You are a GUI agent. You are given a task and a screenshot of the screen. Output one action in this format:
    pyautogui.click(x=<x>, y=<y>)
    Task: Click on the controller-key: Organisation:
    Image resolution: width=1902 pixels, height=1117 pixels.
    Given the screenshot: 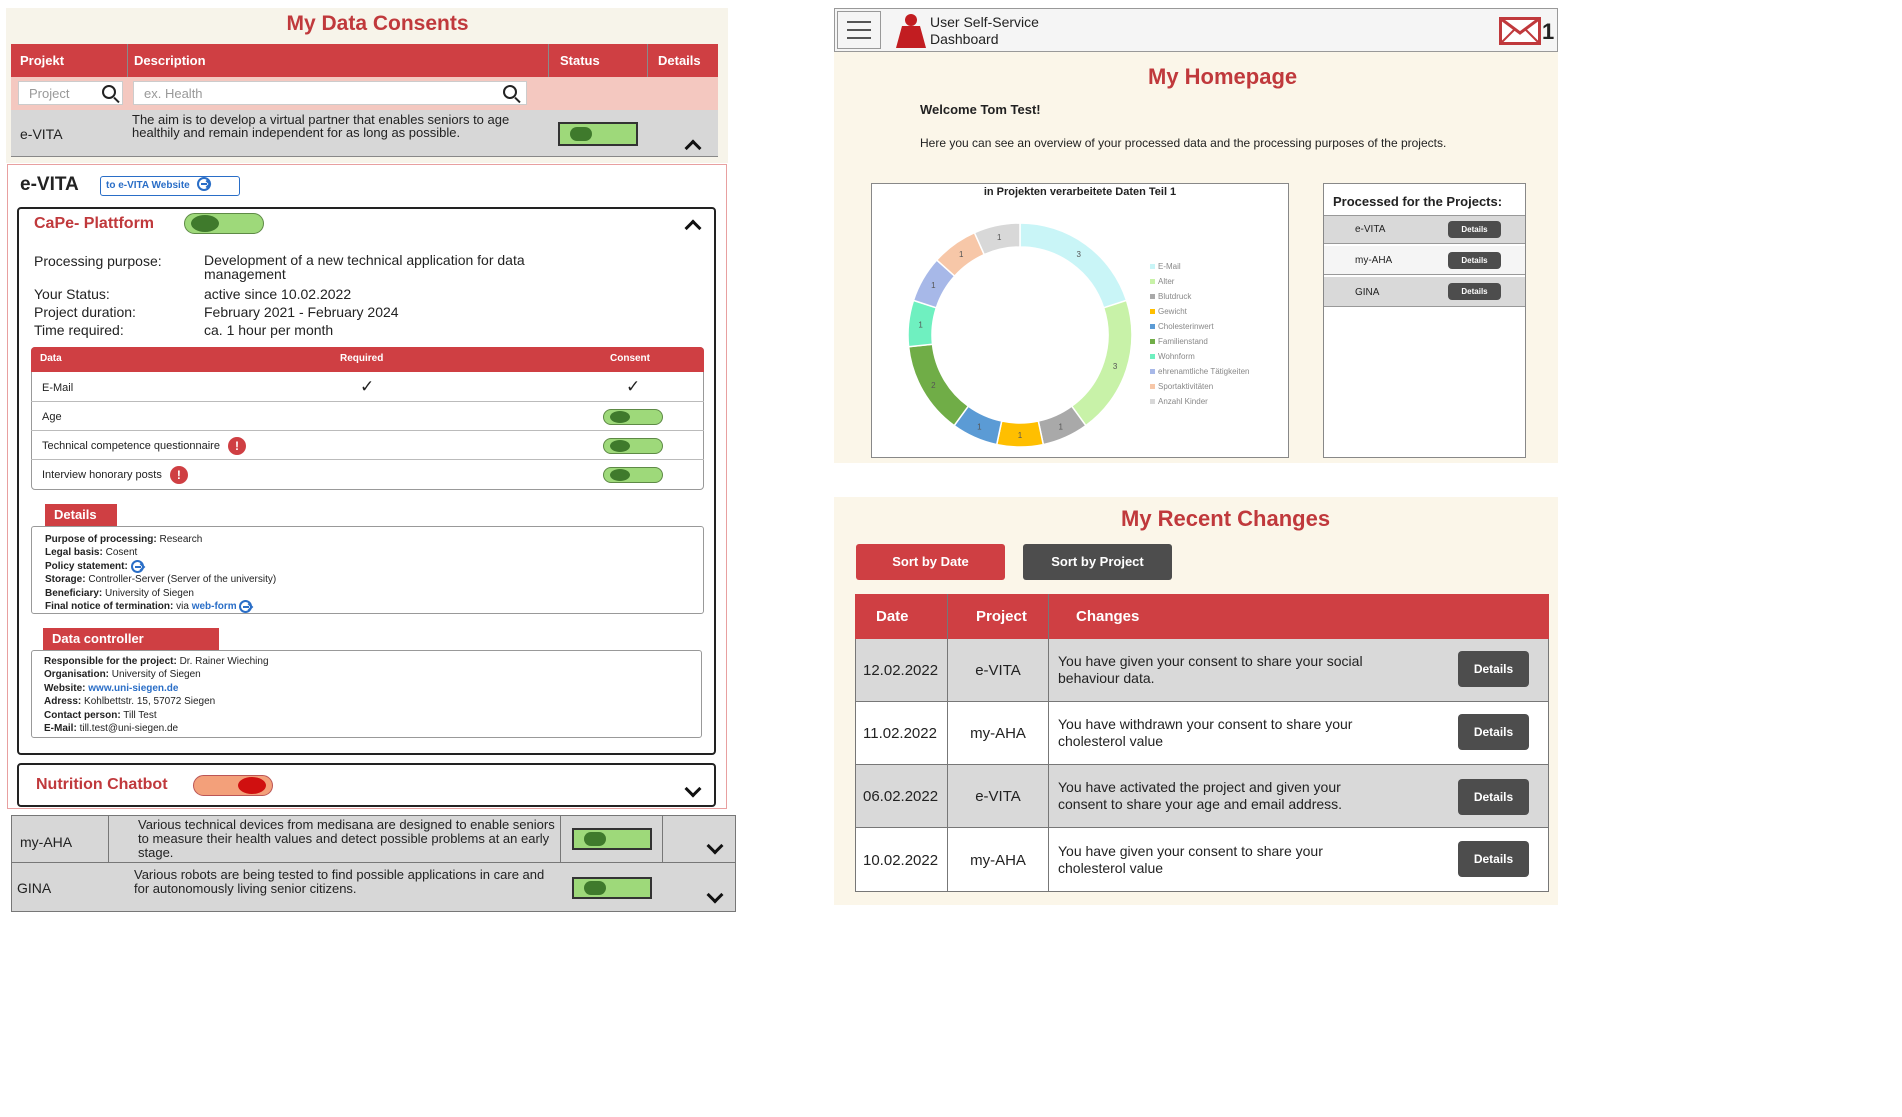 What is the action you would take?
    pyautogui.click(x=77, y=675)
    